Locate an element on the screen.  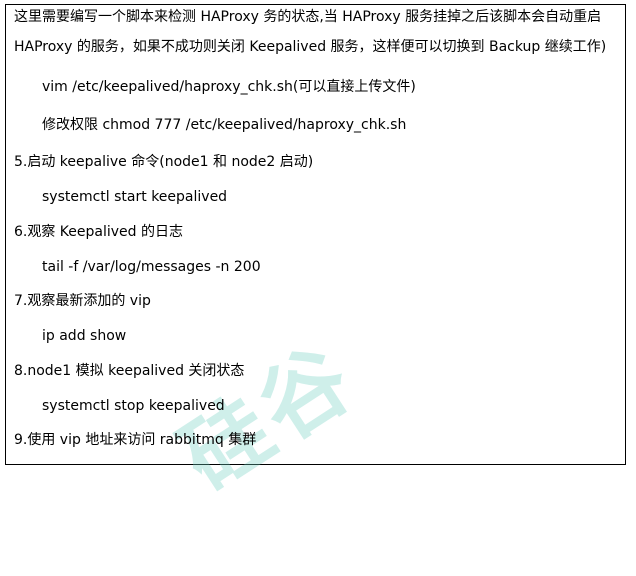
step-8-heading: 8.node1 模拟 keepalived 关闭状态 is located at coordinates (129, 371).